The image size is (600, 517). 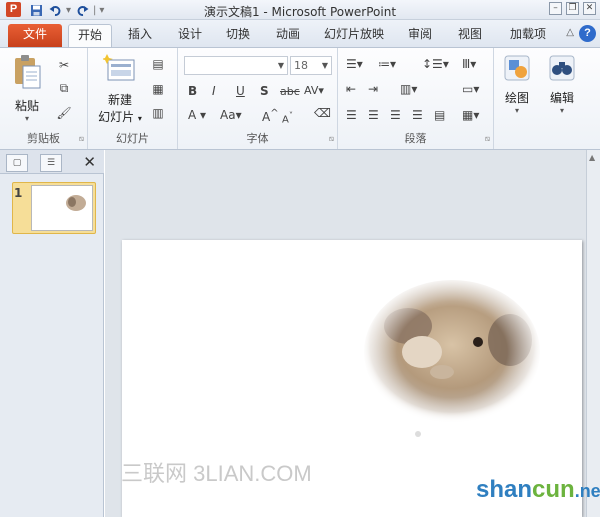 What do you see at coordinates (593, 333) in the screenshot?
I see `vertical-scrollbar: ▲` at bounding box center [593, 333].